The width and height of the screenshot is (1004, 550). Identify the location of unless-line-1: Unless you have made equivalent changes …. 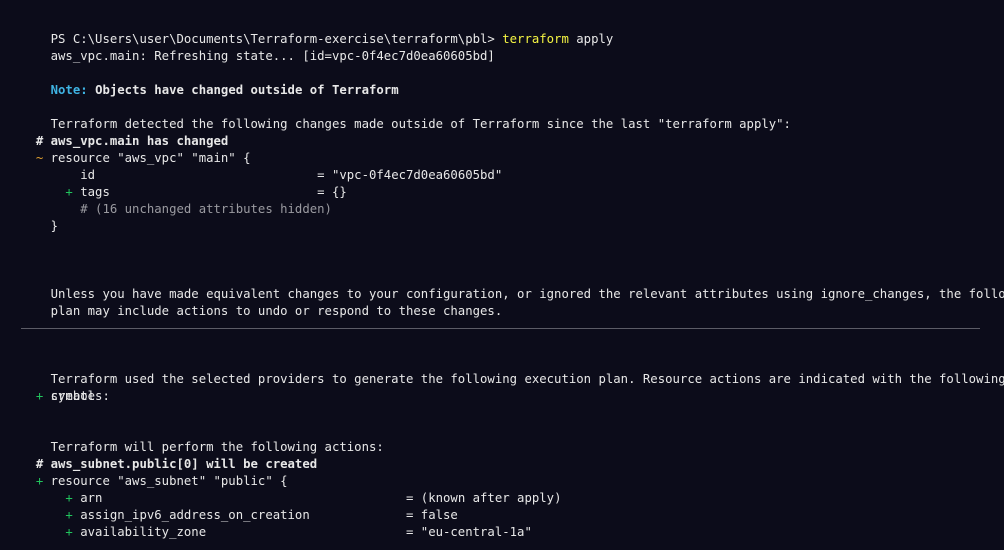
(512, 285).